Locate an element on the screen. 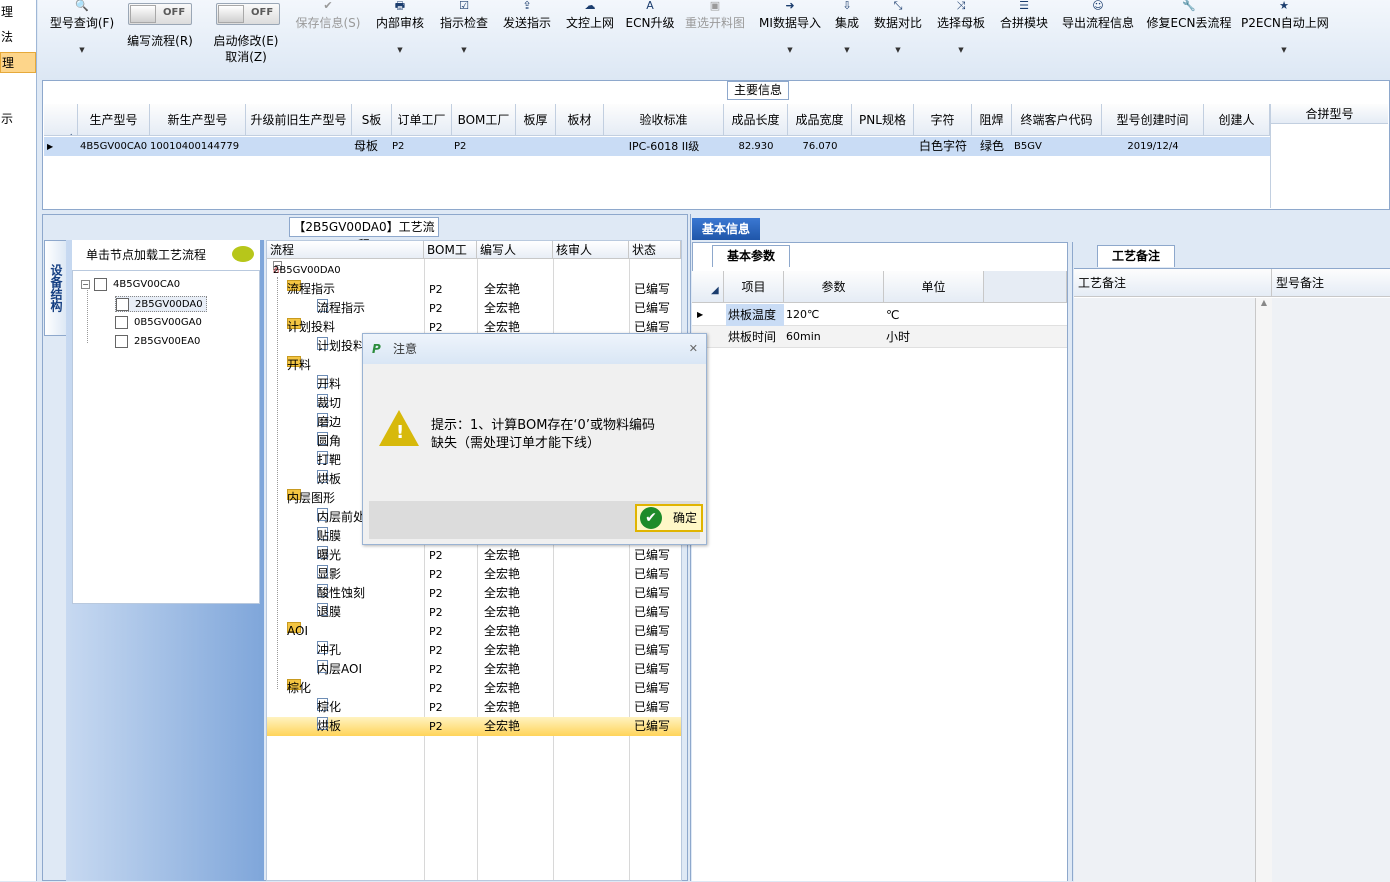 This screenshot has height=882, width=1390. select-mother-board-button: ⤨ 选择母板 ▼ is located at coordinates (961, 28).